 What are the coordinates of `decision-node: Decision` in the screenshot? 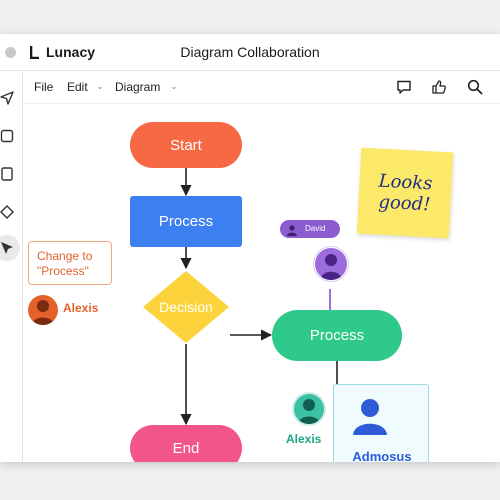 It's located at (186, 307).